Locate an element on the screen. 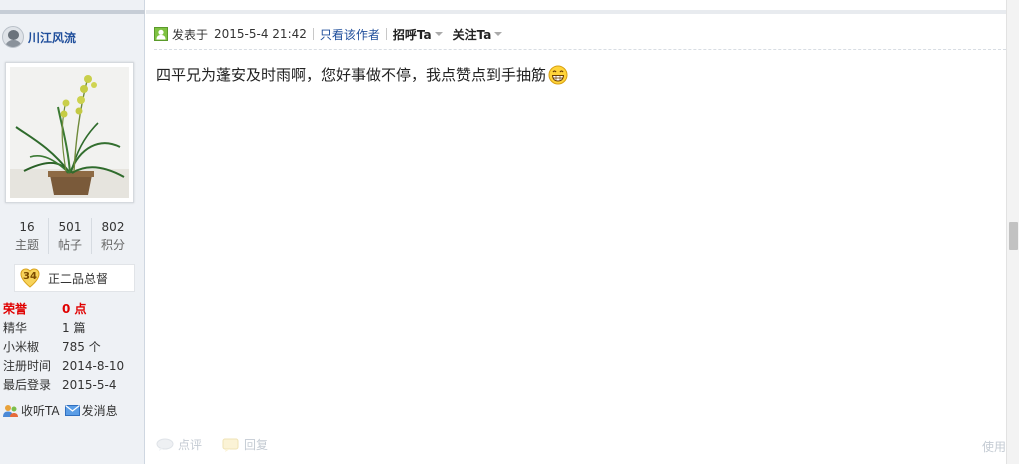  info-last-login-value: 2015-5-4 is located at coordinates (89, 385).